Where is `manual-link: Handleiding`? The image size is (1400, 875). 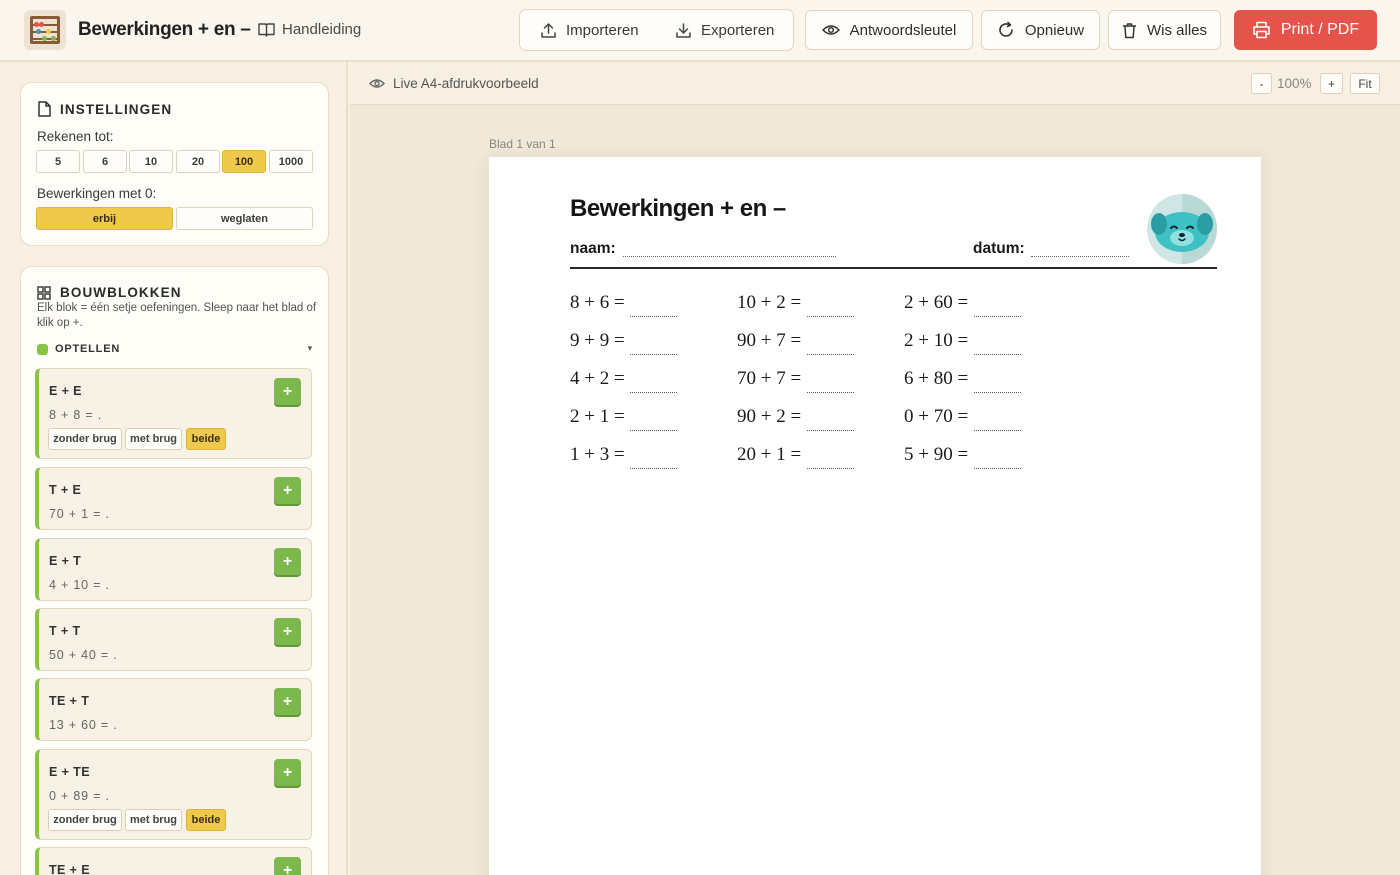
manual-link: Handleiding is located at coordinates (309, 29).